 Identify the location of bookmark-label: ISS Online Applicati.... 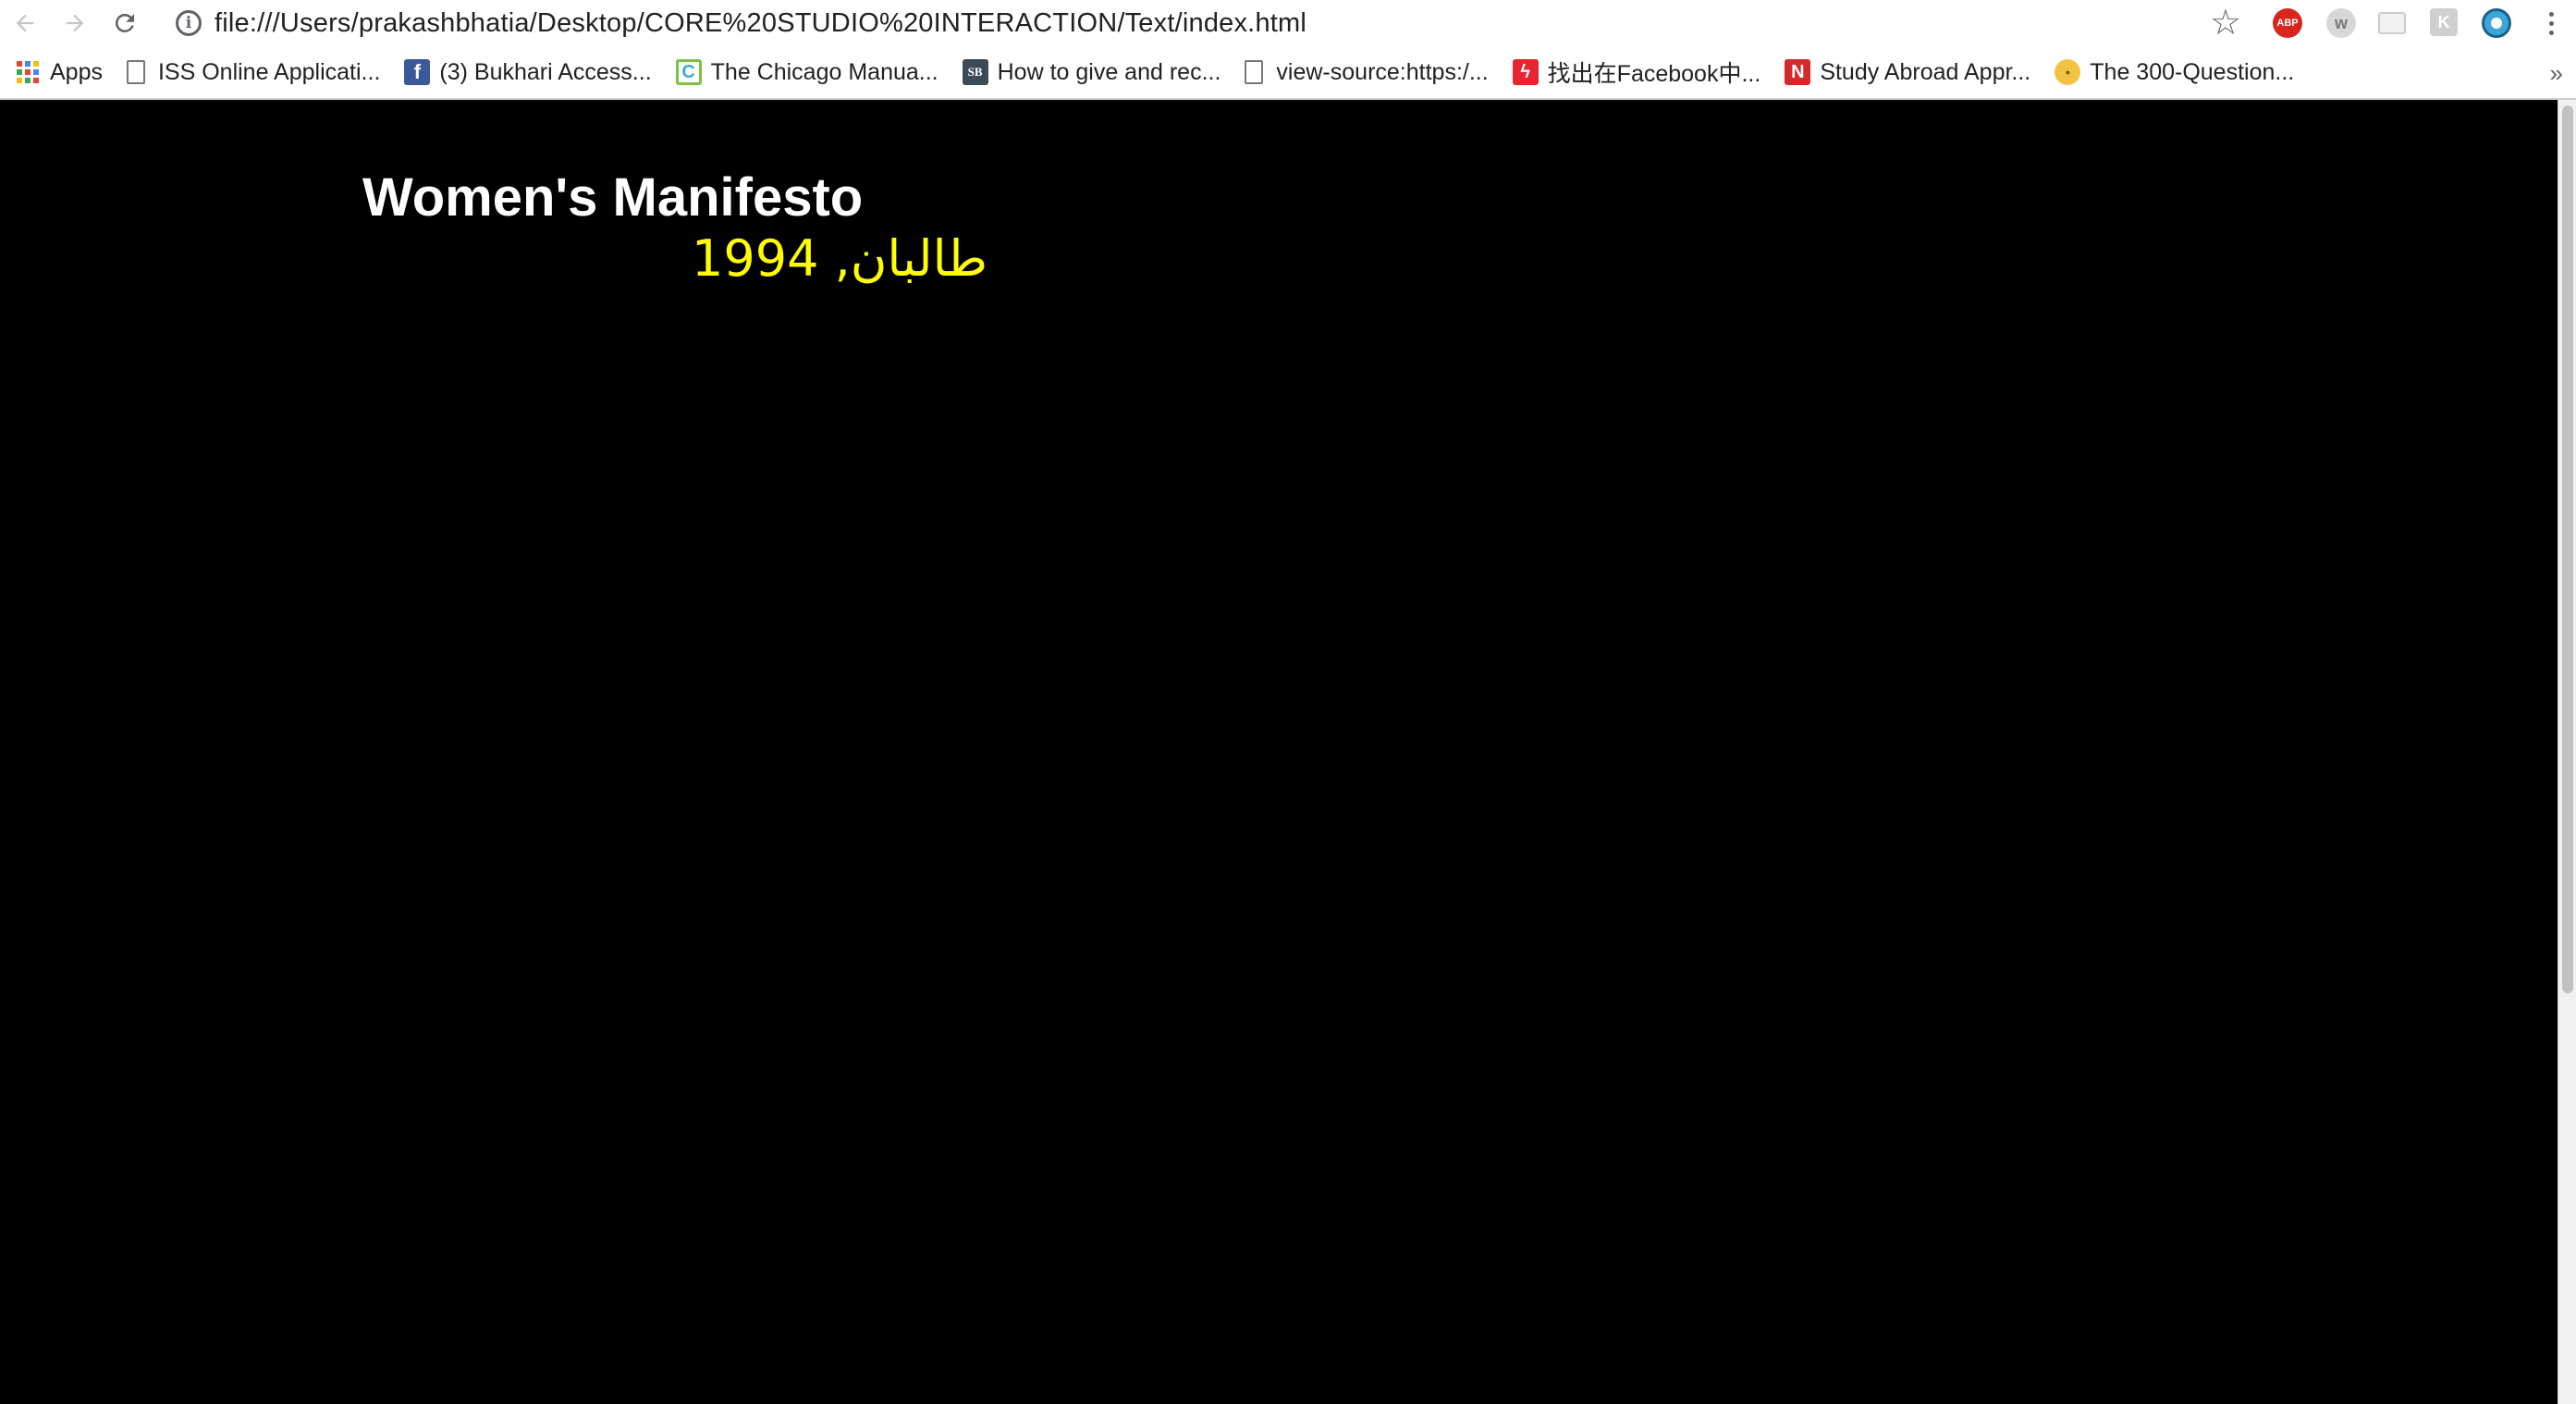
(269, 71).